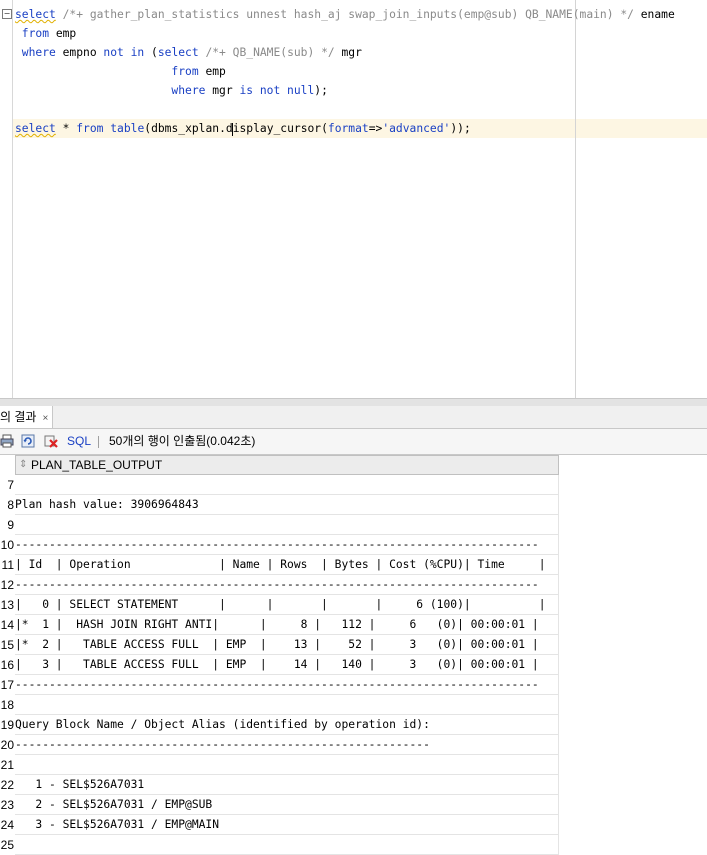  What do you see at coordinates (287, 785) in the screenshot?
I see `plan-output-cell: 1 - SEL$526A7031` at bounding box center [287, 785].